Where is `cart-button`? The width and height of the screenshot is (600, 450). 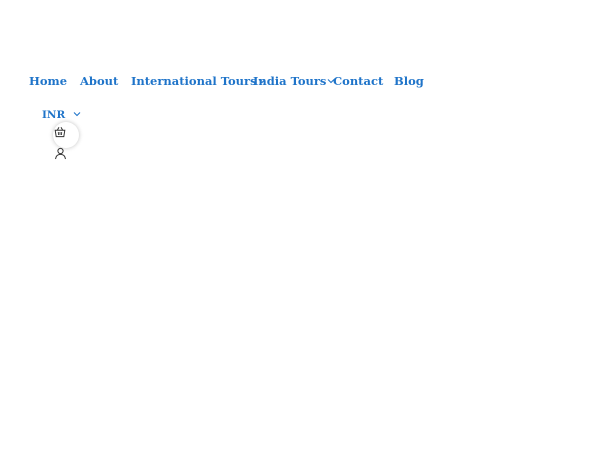
cart-button is located at coordinates (66, 135).